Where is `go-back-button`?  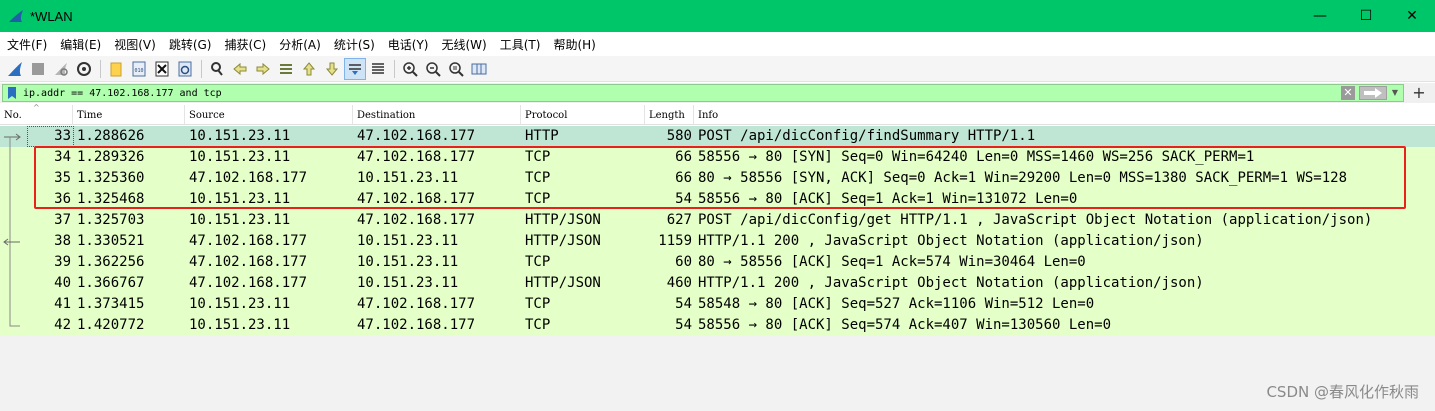
go-back-button is located at coordinates (240, 69).